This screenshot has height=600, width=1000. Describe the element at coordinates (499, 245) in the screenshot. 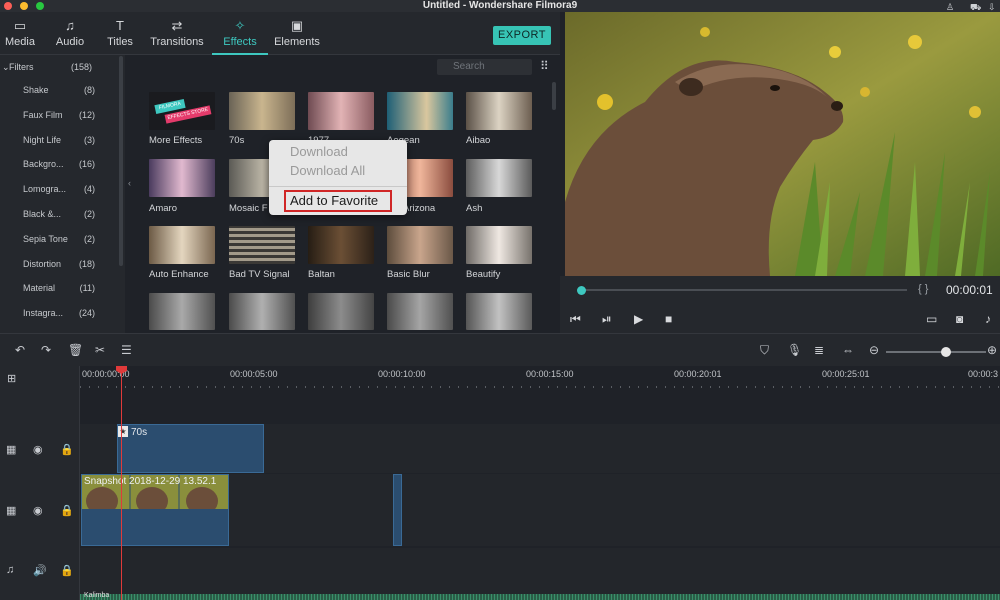

I see `effect-thumb-beautify` at that location.